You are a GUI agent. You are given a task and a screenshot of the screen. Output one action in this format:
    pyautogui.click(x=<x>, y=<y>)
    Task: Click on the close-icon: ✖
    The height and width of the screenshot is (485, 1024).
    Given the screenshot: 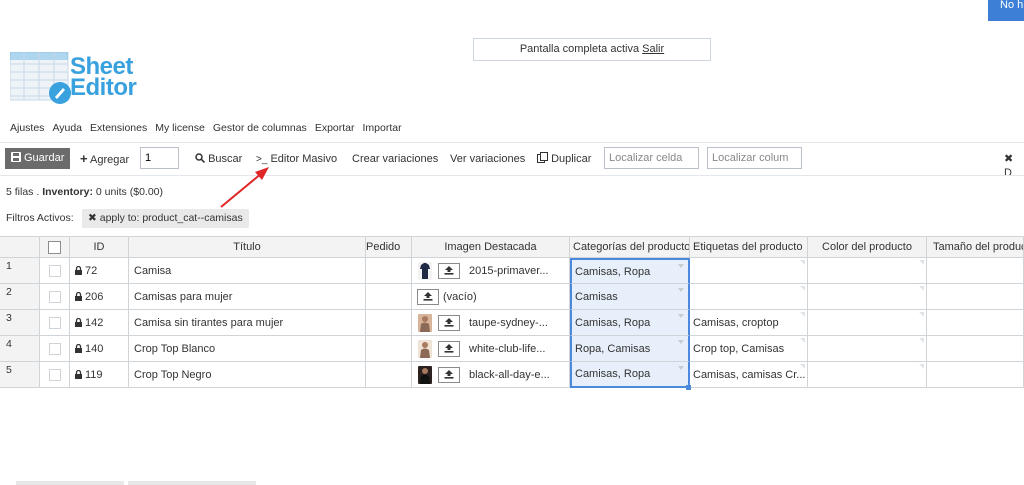 What is the action you would take?
    pyautogui.click(x=1009, y=159)
    